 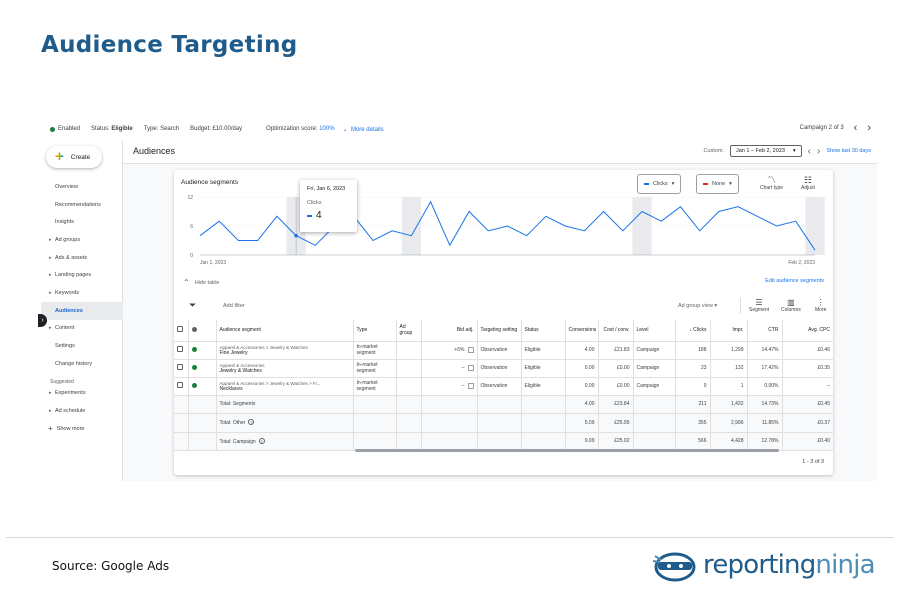 I want to click on sidebar-item-overview: Overview, so click(x=82, y=187).